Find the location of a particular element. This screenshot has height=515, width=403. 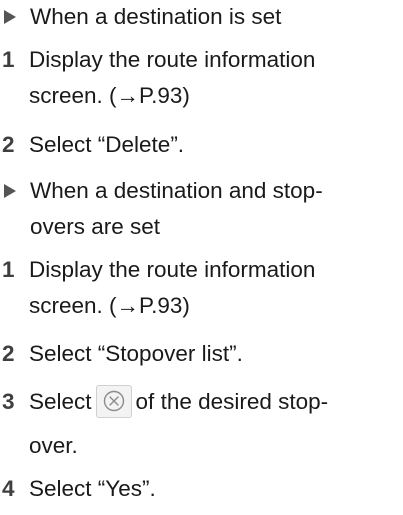

step-text: over. is located at coordinates (53, 445).